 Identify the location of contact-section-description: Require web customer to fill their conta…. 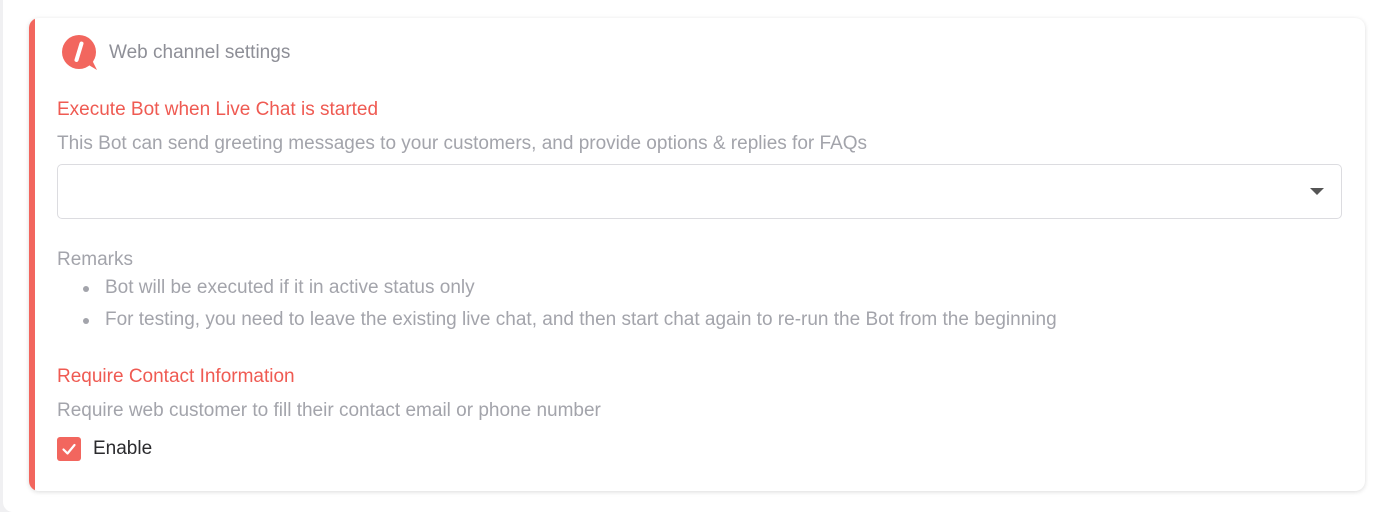
(329, 410).